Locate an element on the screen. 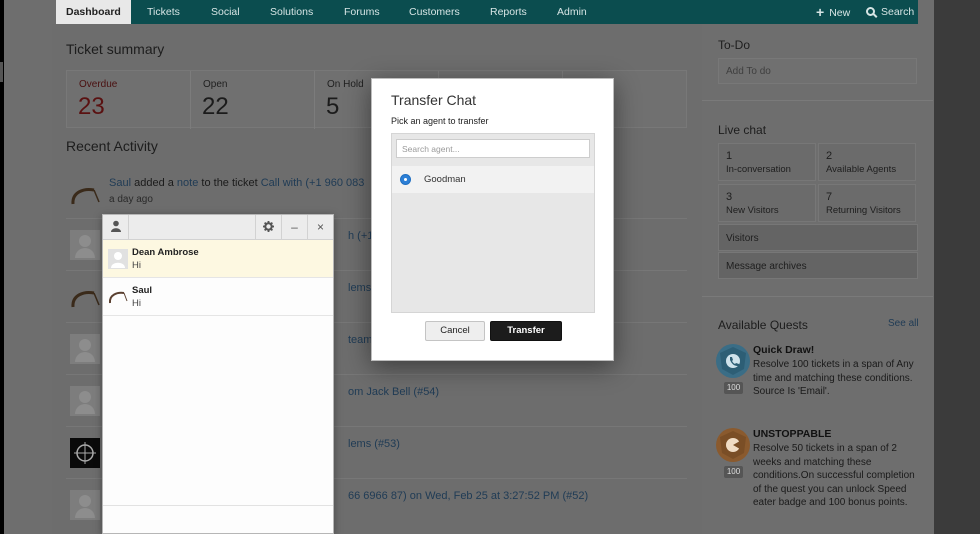 The height and width of the screenshot is (534, 980). stat-count: 3 is located at coordinates (729, 197).